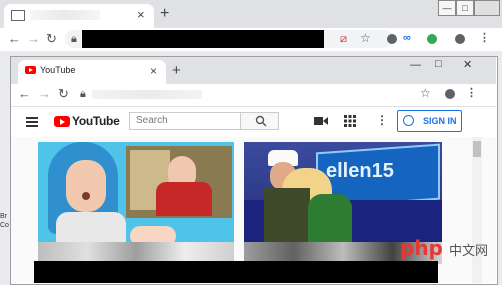  What do you see at coordinates (65, 15) in the screenshot?
I see `outer-tab-title-blurred` at bounding box center [65, 15].